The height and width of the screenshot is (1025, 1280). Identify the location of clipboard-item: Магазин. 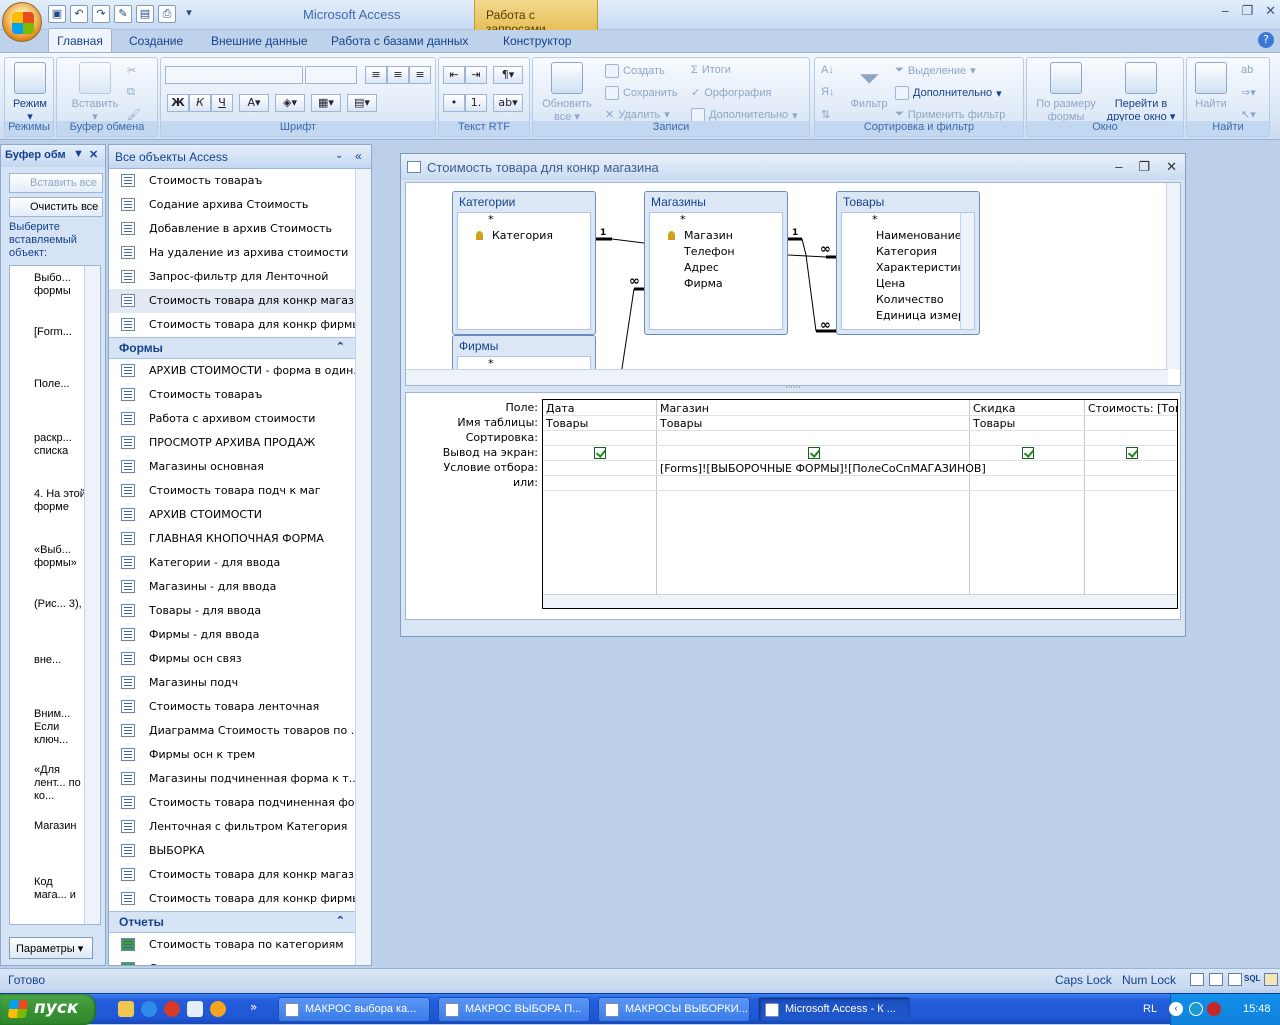
(49, 826).